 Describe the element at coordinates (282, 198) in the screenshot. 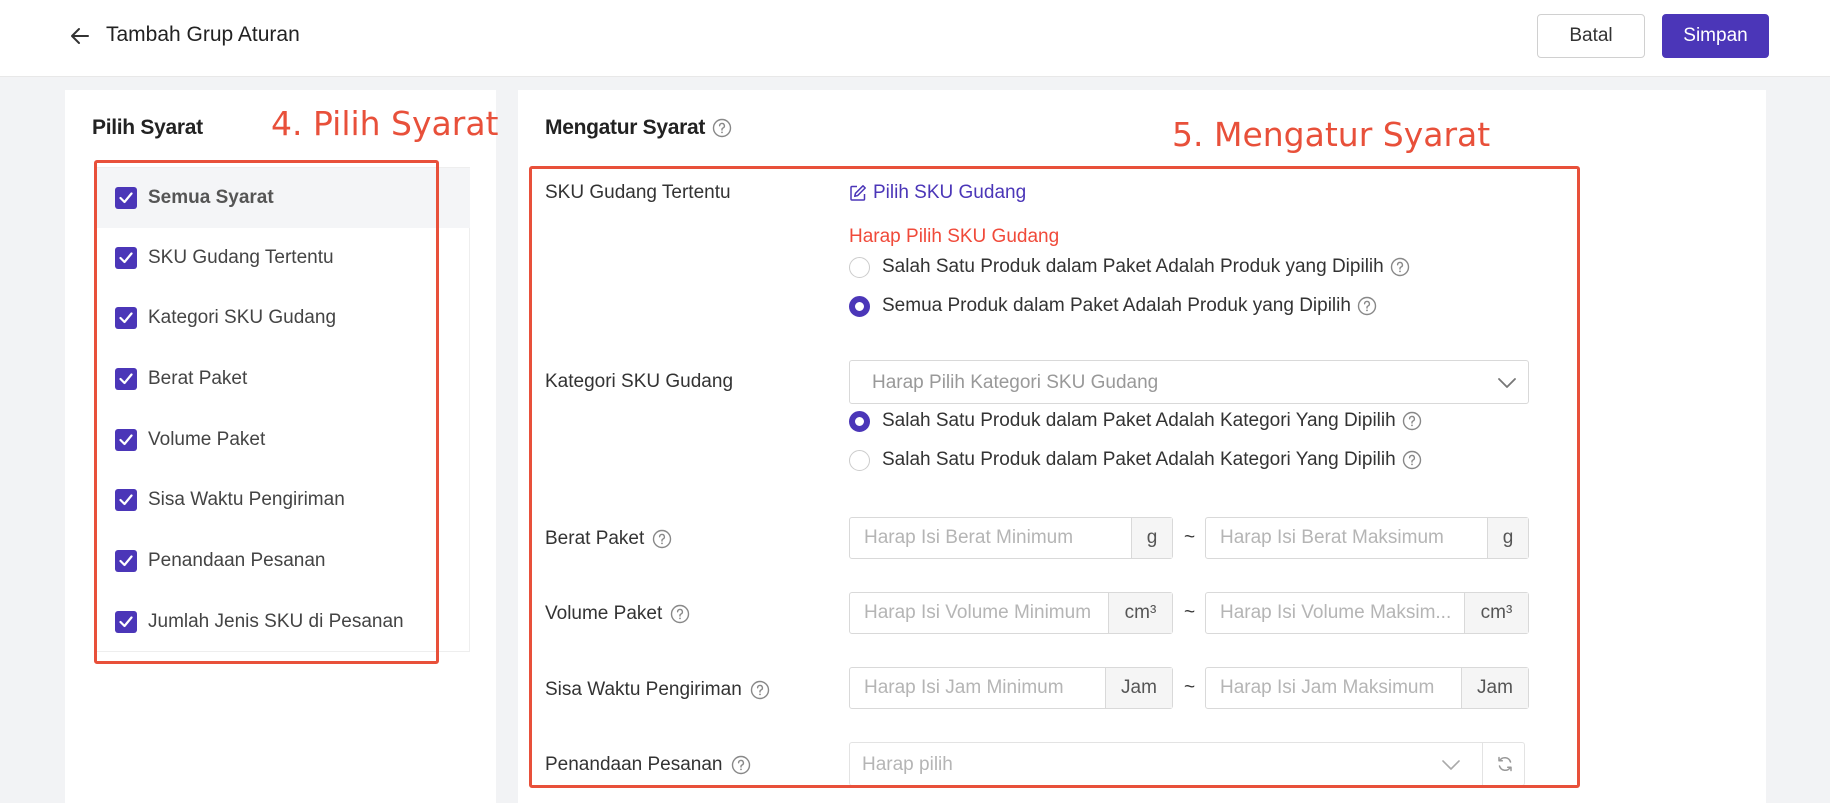

I see `condition-item-semua-syarat: Semua Syarat` at that location.